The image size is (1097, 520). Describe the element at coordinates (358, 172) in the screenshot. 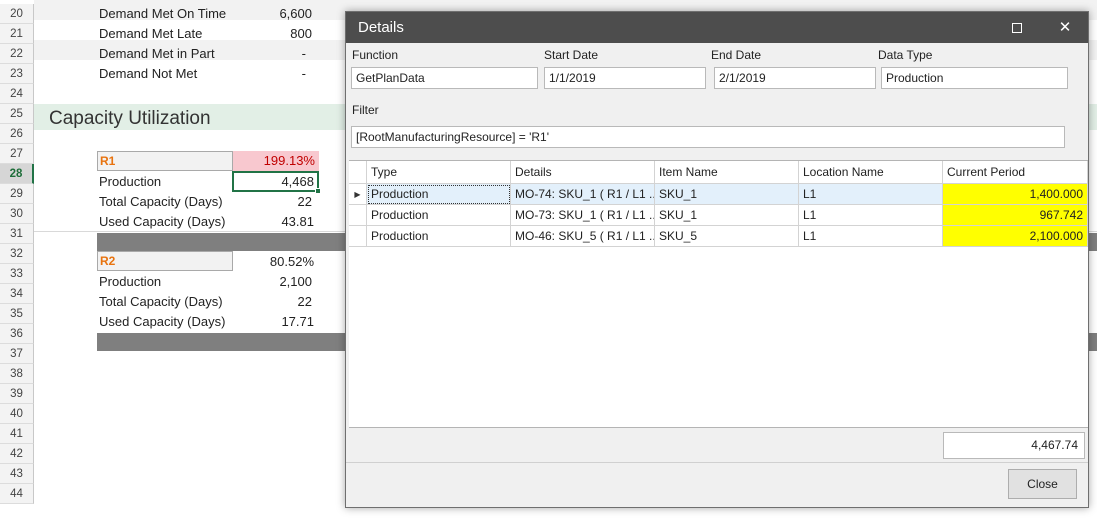

I see `header-indicator-cell` at that location.